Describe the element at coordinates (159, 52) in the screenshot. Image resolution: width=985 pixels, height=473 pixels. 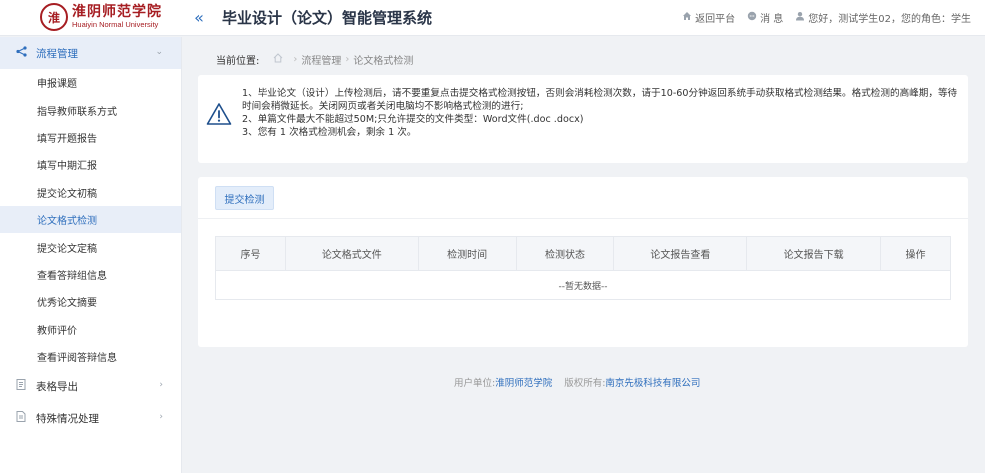
I see `chevron-down-icon: ⌄` at that location.